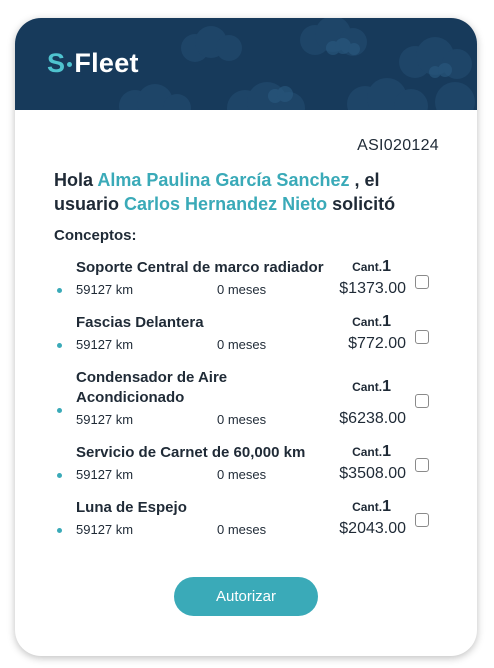  I want to click on request-code: ASI020124, so click(398, 145).